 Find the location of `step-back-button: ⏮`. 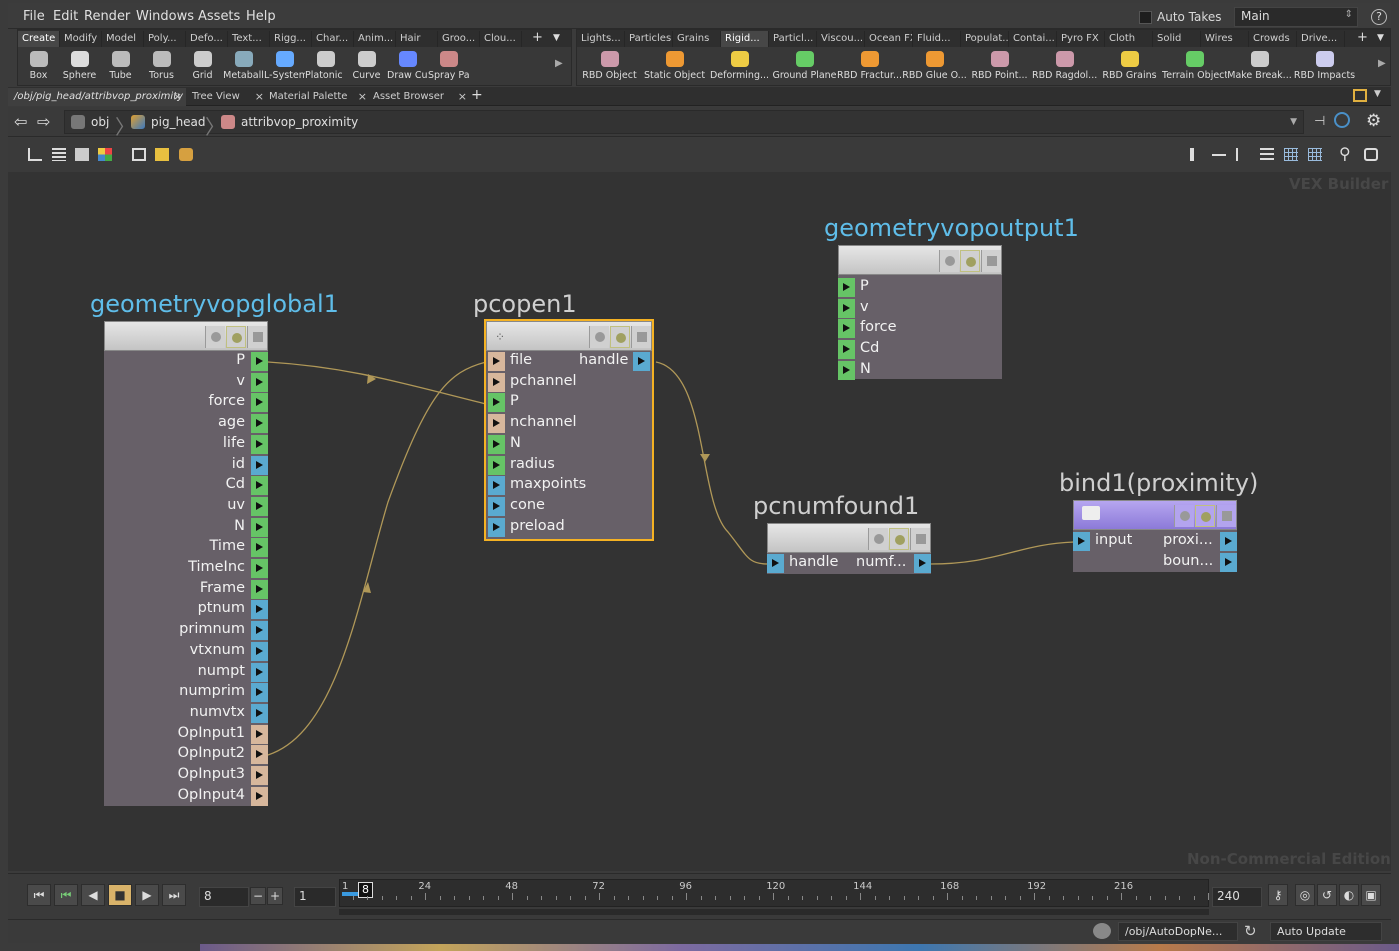

step-back-button: ⏮ is located at coordinates (66, 895).